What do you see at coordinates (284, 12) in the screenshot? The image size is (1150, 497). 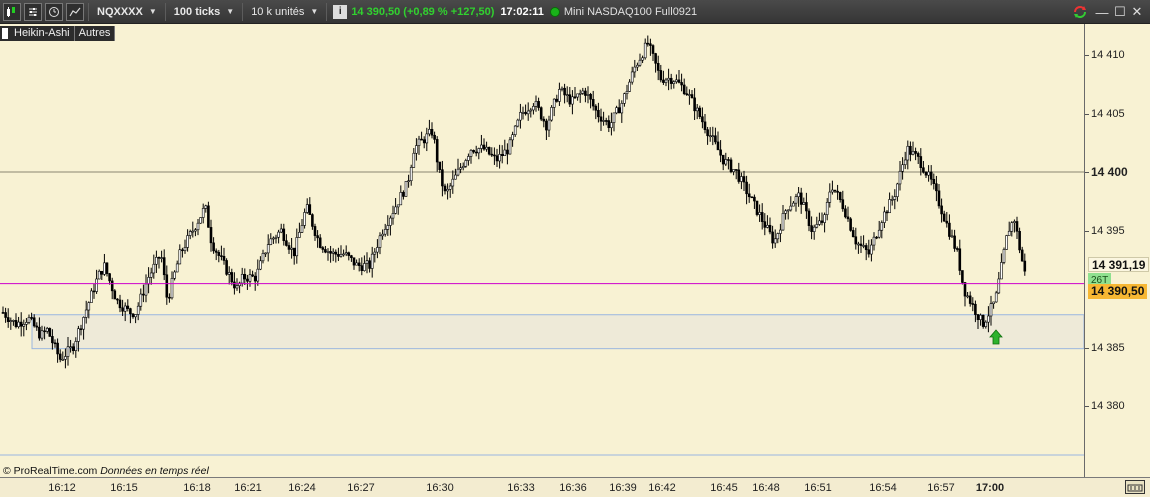 I see `units-dropdown: 10 k unités ▼` at bounding box center [284, 12].